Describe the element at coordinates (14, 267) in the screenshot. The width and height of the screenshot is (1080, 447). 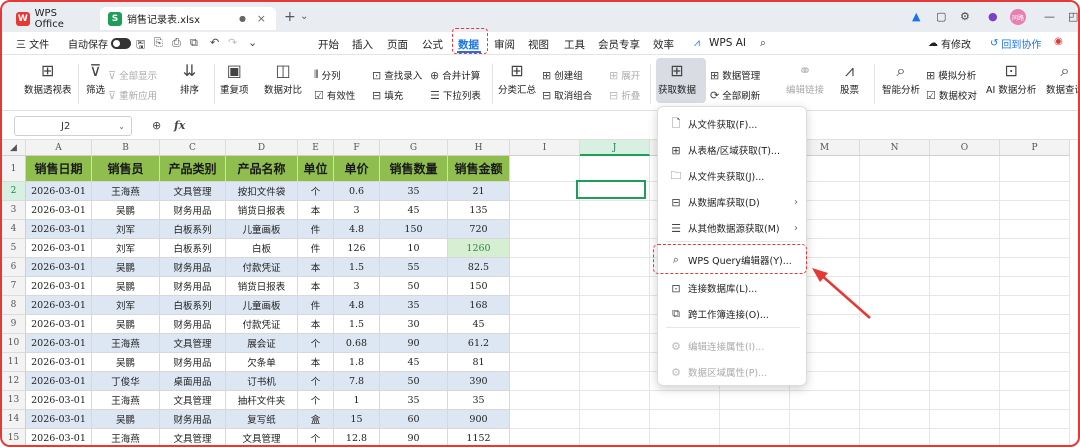
I see `row-header: 6` at that location.